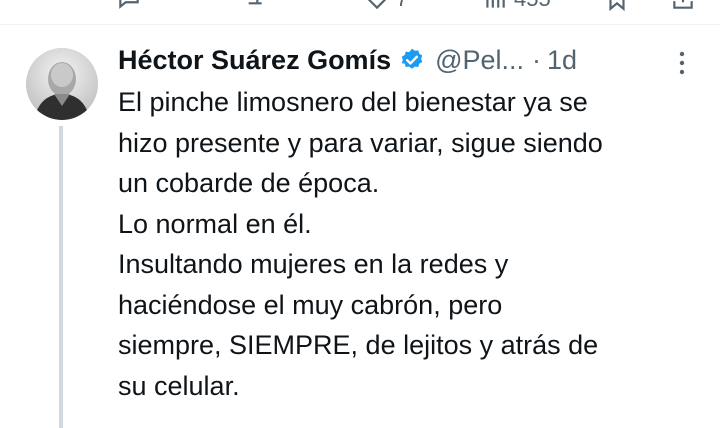  I want to click on author-name: Héctor Suárez Gomís, so click(254, 60).